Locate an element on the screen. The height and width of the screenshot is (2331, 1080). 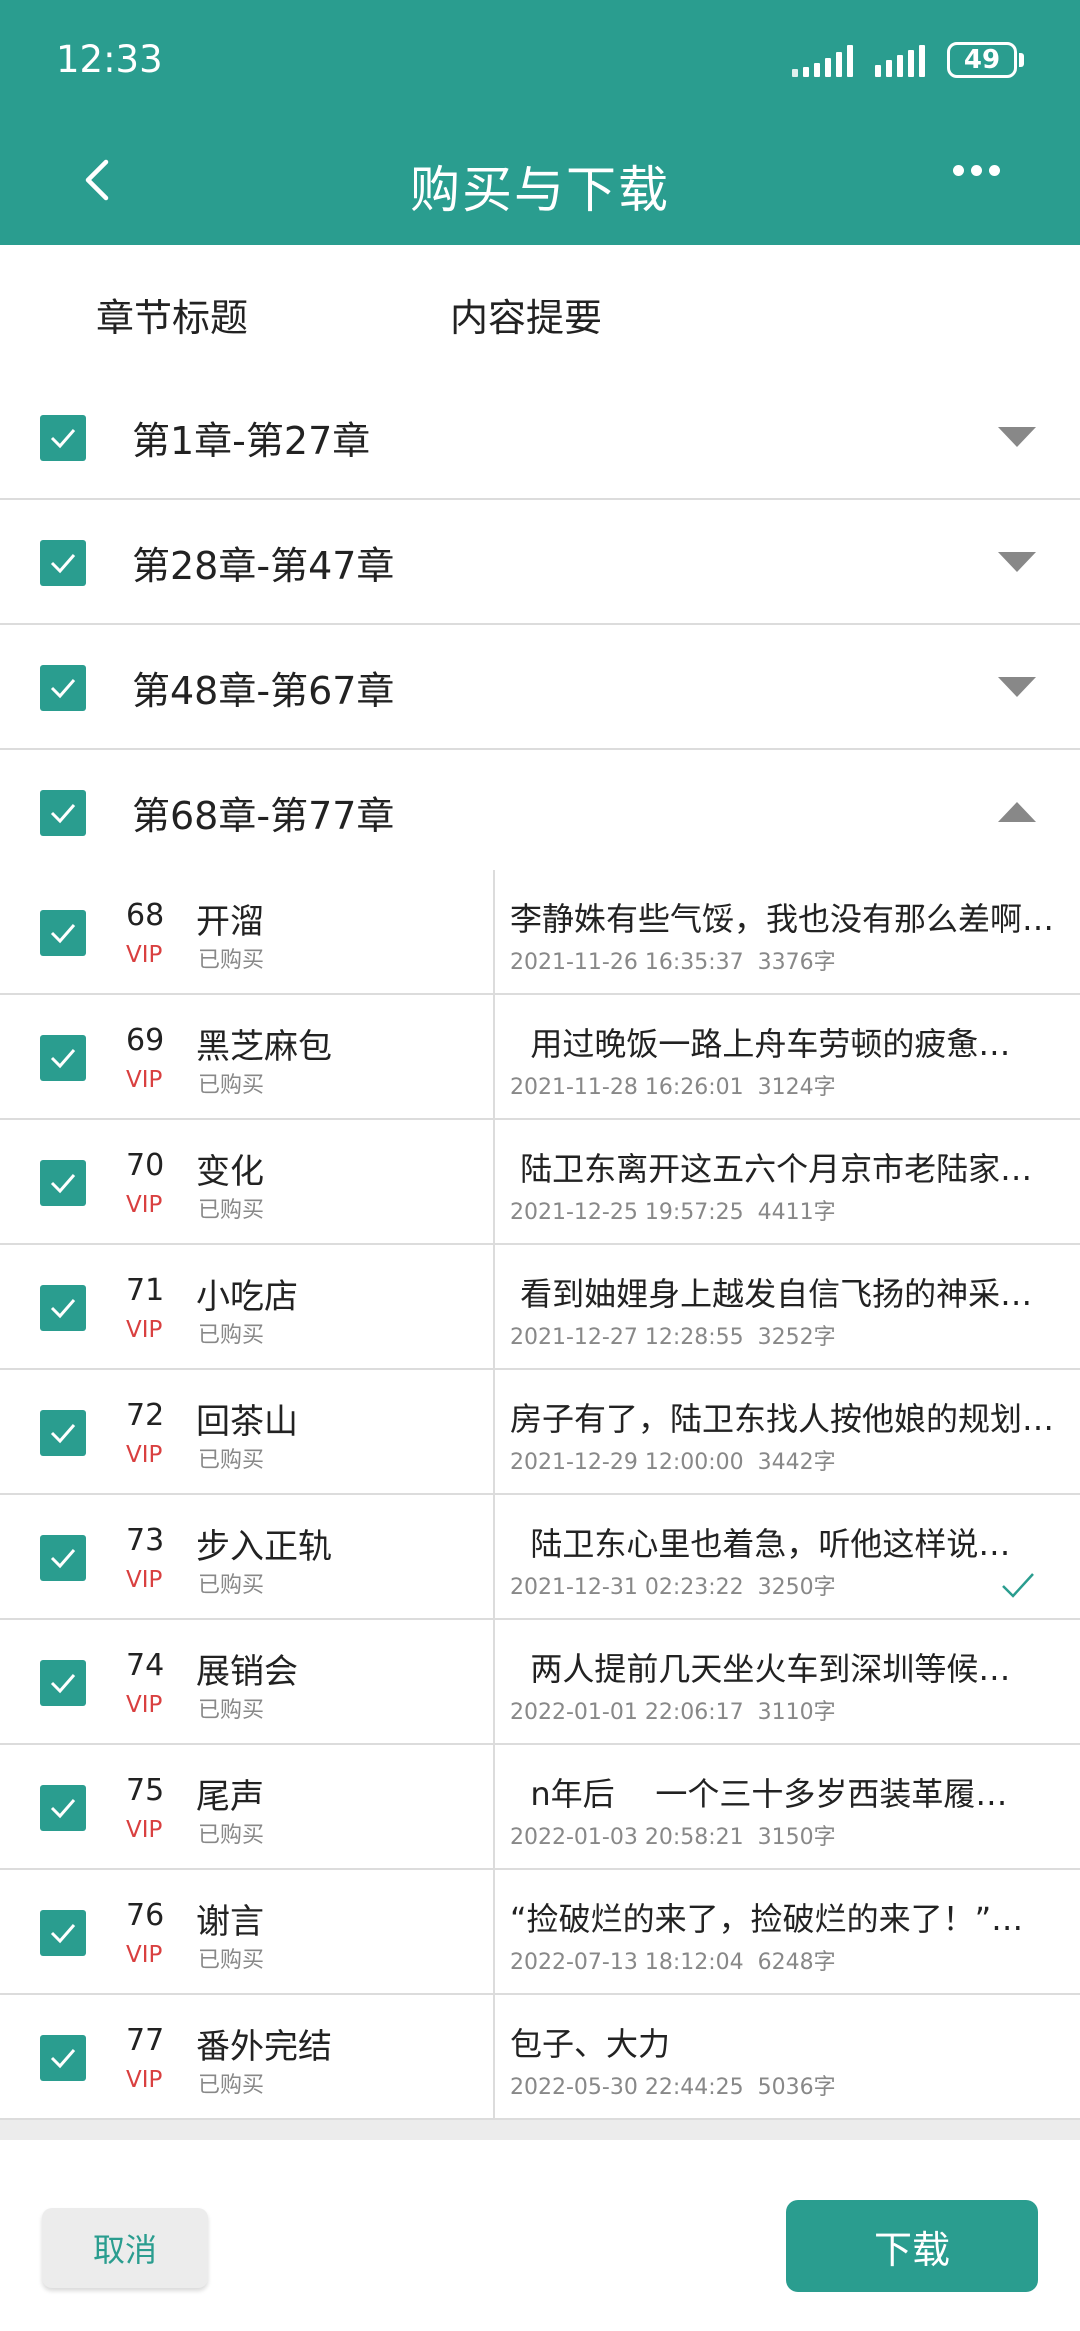
nav-bar: 购买与下载 is located at coordinates (540, 180).